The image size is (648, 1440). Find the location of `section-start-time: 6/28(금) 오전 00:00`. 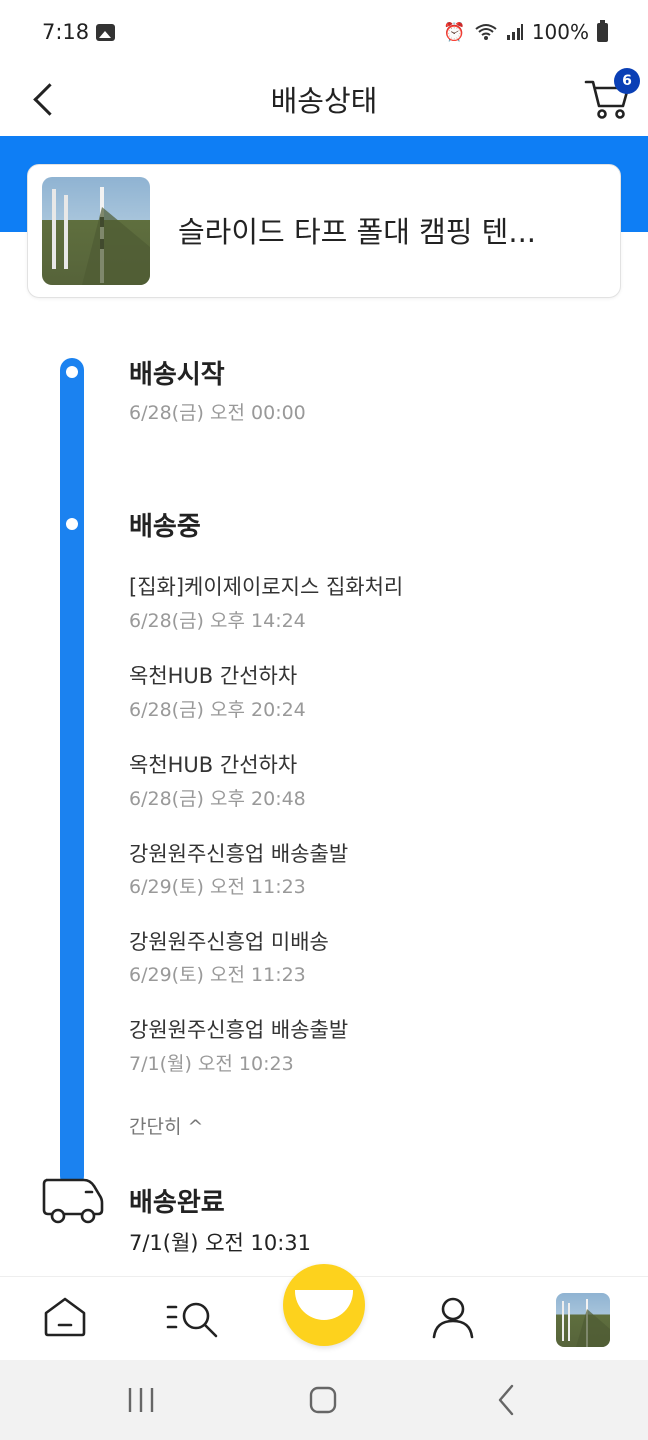

section-start-time: 6/28(금) 오전 00:00 is located at coordinates (217, 413).